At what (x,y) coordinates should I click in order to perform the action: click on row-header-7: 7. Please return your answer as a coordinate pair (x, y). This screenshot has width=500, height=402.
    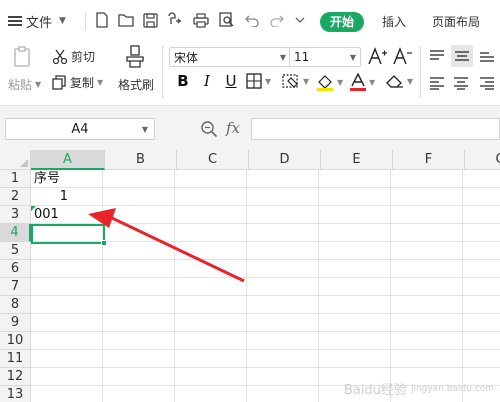
    Looking at the image, I should click on (15, 287).